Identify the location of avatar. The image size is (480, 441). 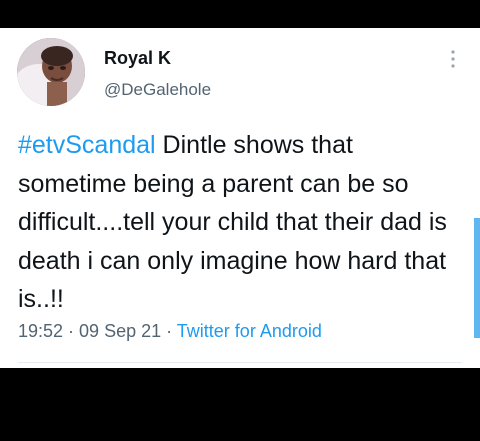
(51, 72).